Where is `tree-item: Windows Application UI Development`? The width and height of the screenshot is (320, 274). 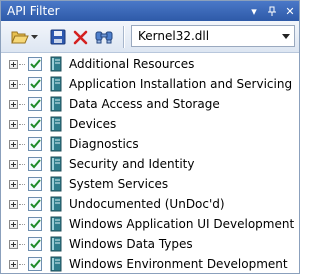 tree-item: Windows Application UI Development is located at coordinates (150, 224).